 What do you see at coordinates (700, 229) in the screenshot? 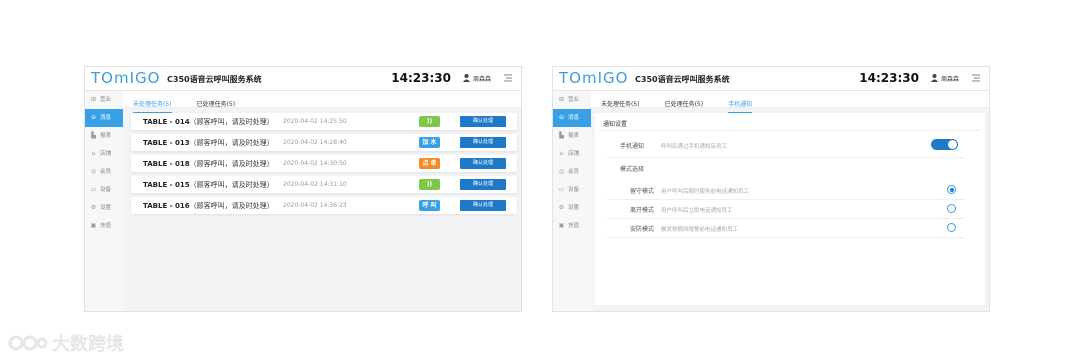
I see `mode-desc-security: 触发物联网报警前电话通知员工` at bounding box center [700, 229].